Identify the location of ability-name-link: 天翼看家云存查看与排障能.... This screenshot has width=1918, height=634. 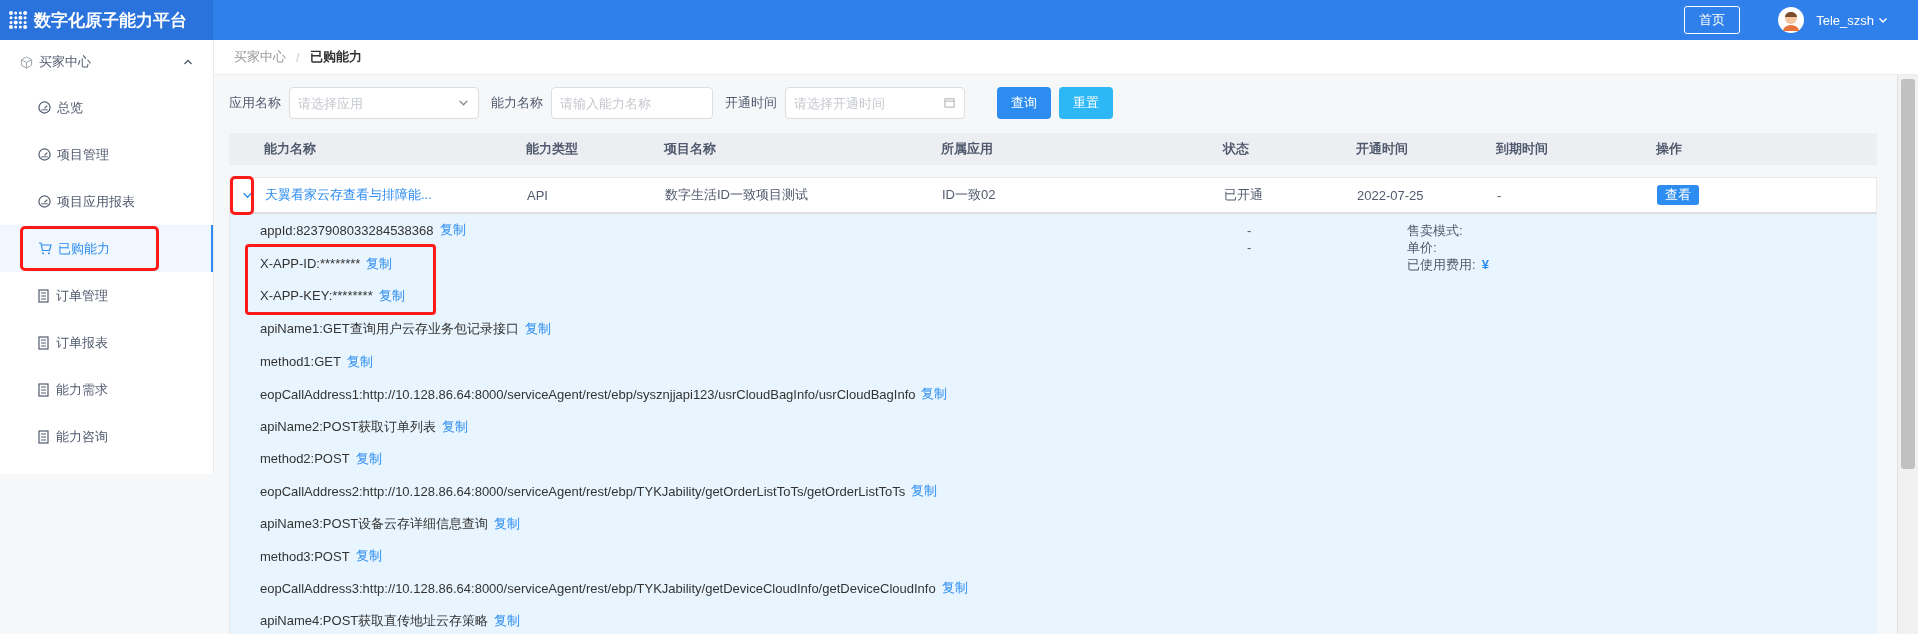
(396, 195).